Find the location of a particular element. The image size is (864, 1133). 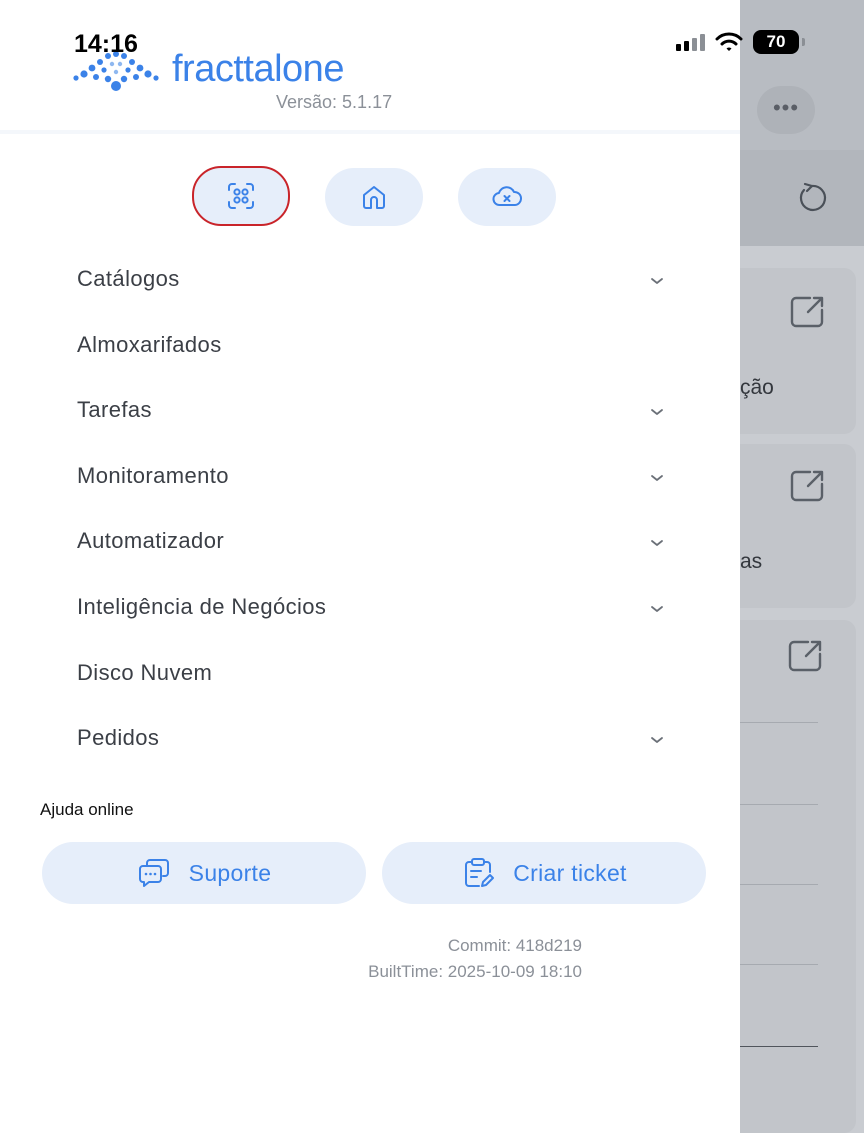

home-button is located at coordinates (374, 197).